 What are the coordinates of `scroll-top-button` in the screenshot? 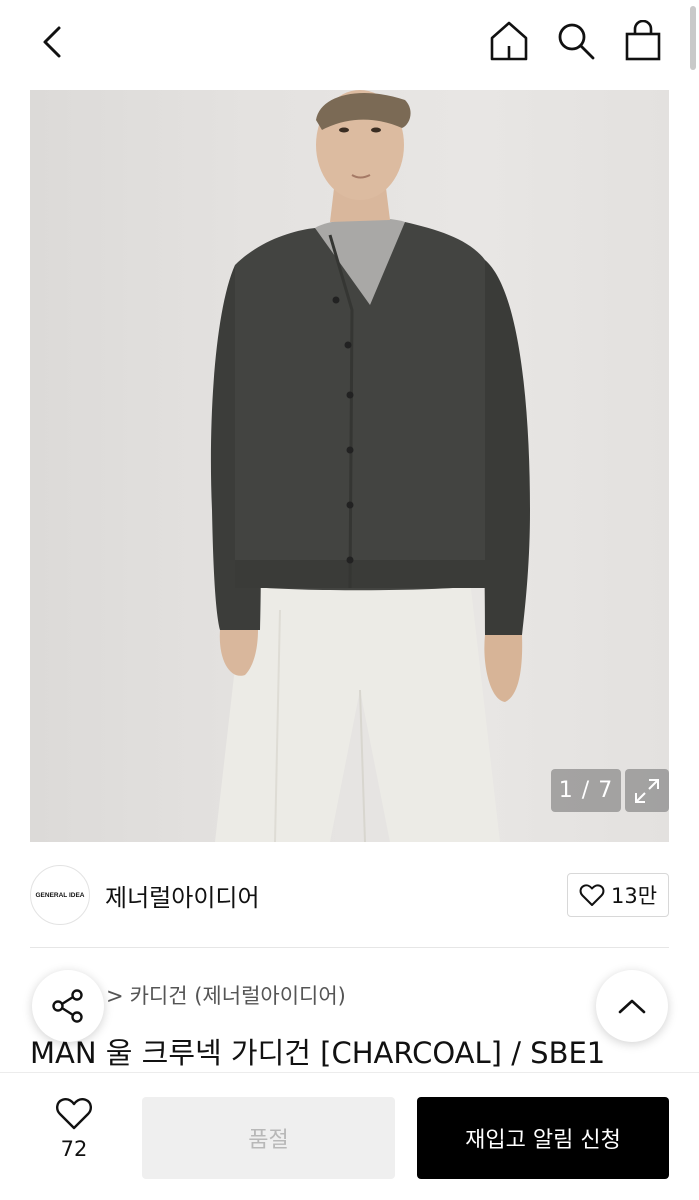 It's located at (632, 1006).